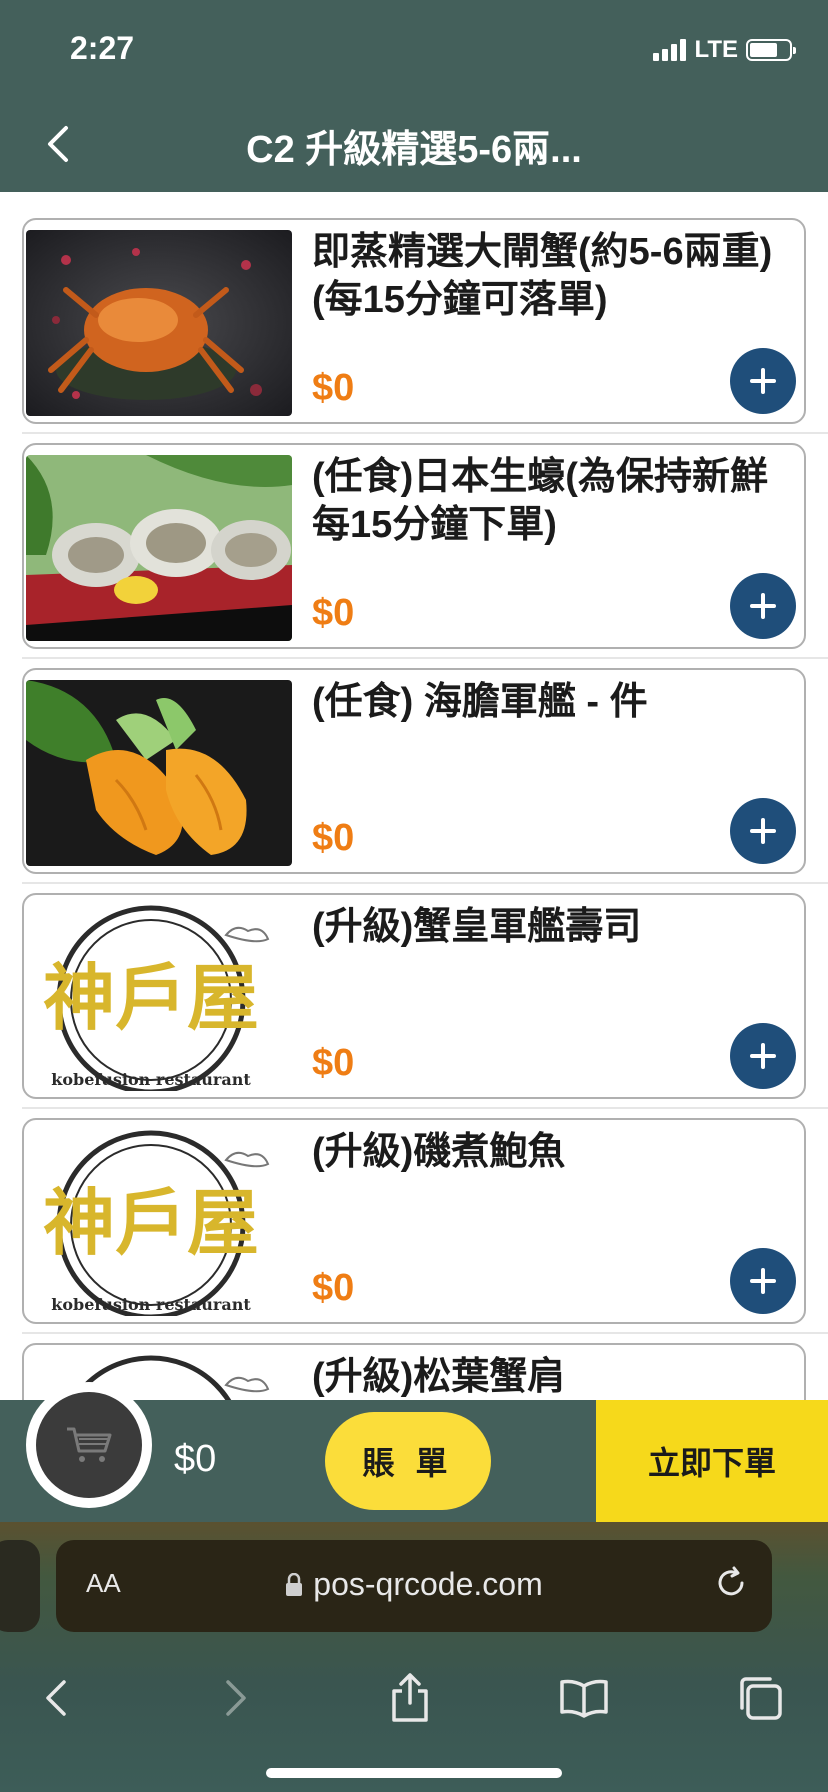 This screenshot has height=1792, width=828. What do you see at coordinates (414, 1221) in the screenshot?
I see `product-card: 神戶屋 kobefusion restaurant (升級)磯煮鮑魚 $0` at bounding box center [414, 1221].